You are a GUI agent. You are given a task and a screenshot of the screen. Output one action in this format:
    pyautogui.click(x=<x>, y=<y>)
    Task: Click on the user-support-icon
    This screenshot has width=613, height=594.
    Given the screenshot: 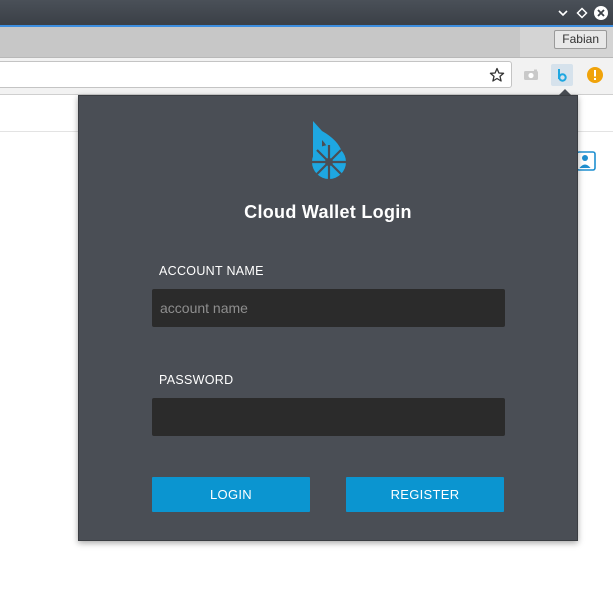 What is the action you would take?
    pyautogui.click(x=586, y=161)
    